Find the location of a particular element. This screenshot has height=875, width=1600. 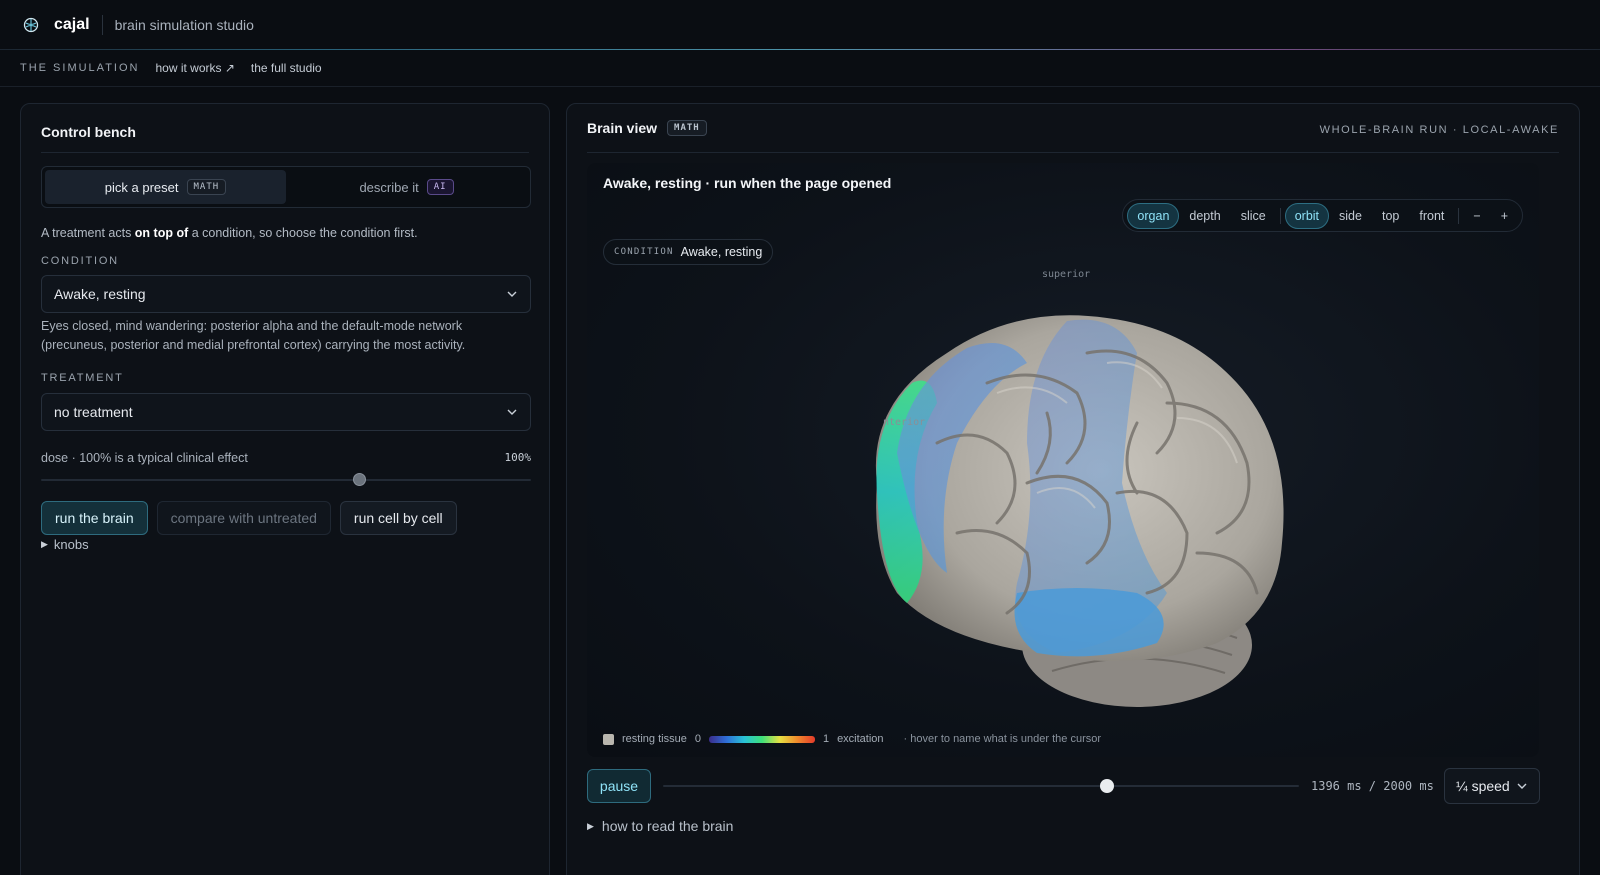

control-bench-title: Control bench is located at coordinates (88, 132).